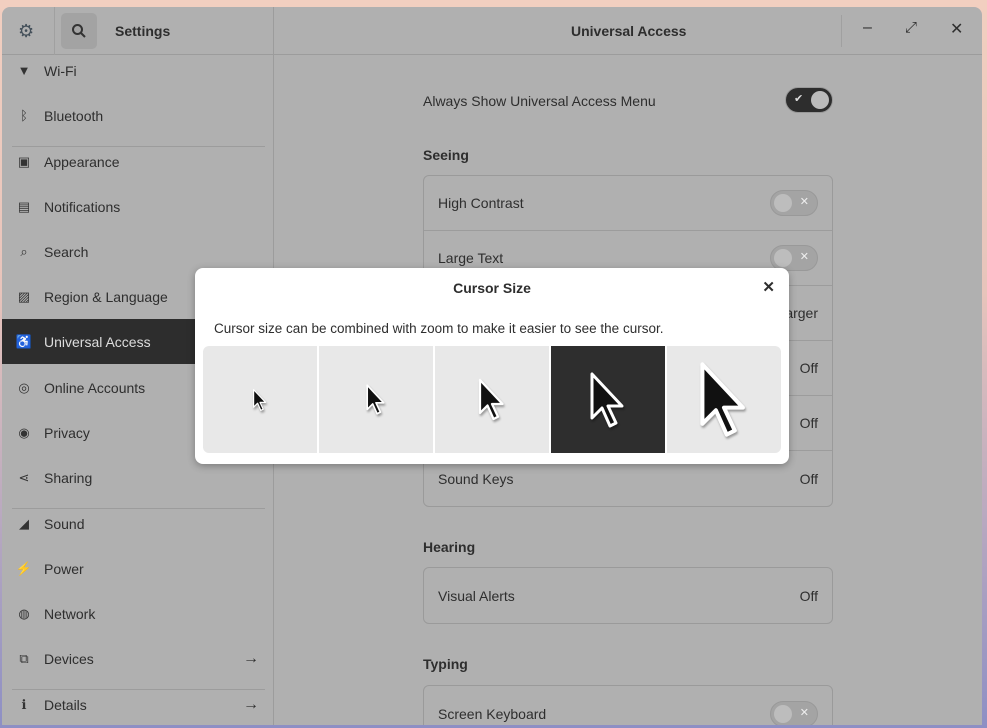 This screenshot has width=987, height=728. What do you see at coordinates (137, 70) in the screenshot?
I see `sidebar-item-wi-fi: ▼ Wi-Fi` at bounding box center [137, 70].